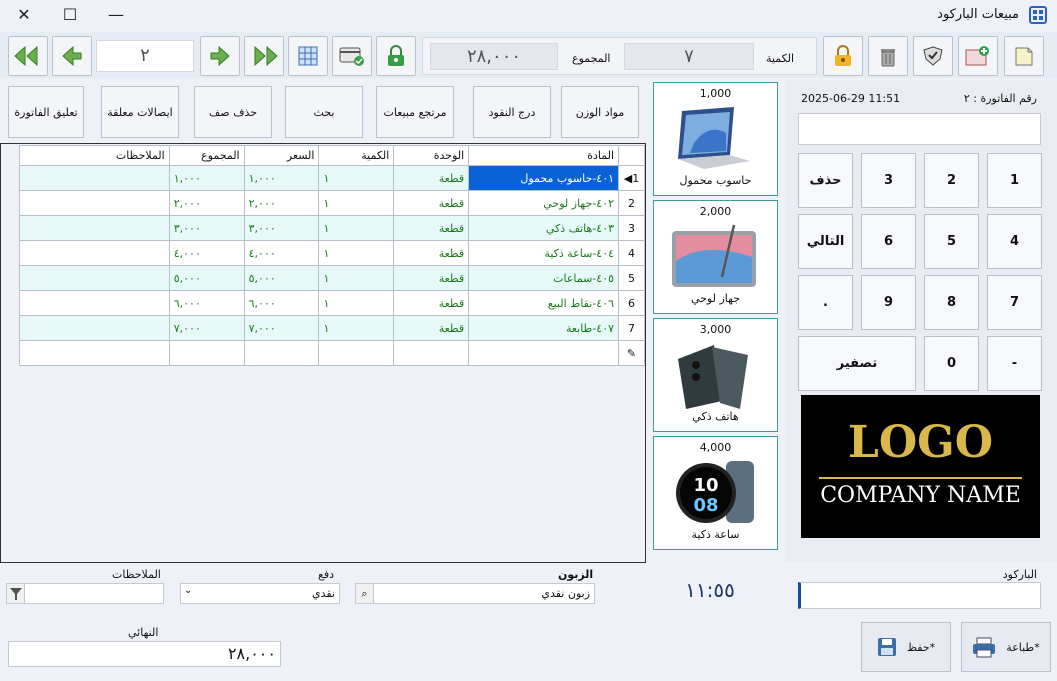 This screenshot has width=1057, height=681. I want to click on row-number: 4, so click(631, 253).